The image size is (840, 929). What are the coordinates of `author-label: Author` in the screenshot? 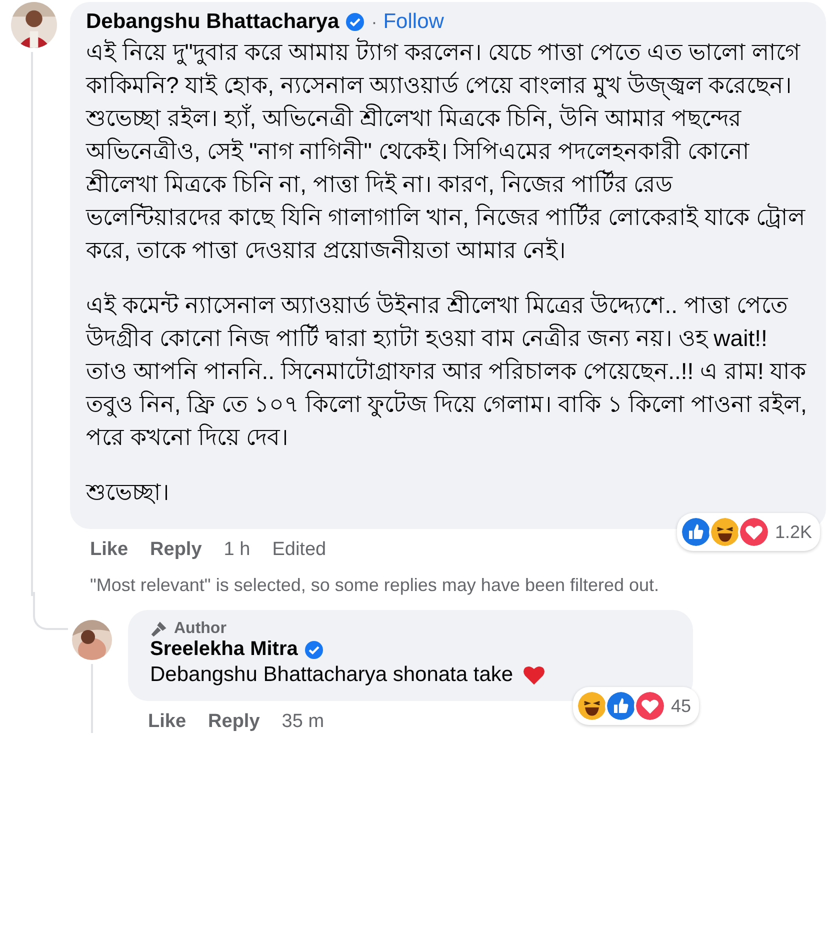 It's located at (200, 629).